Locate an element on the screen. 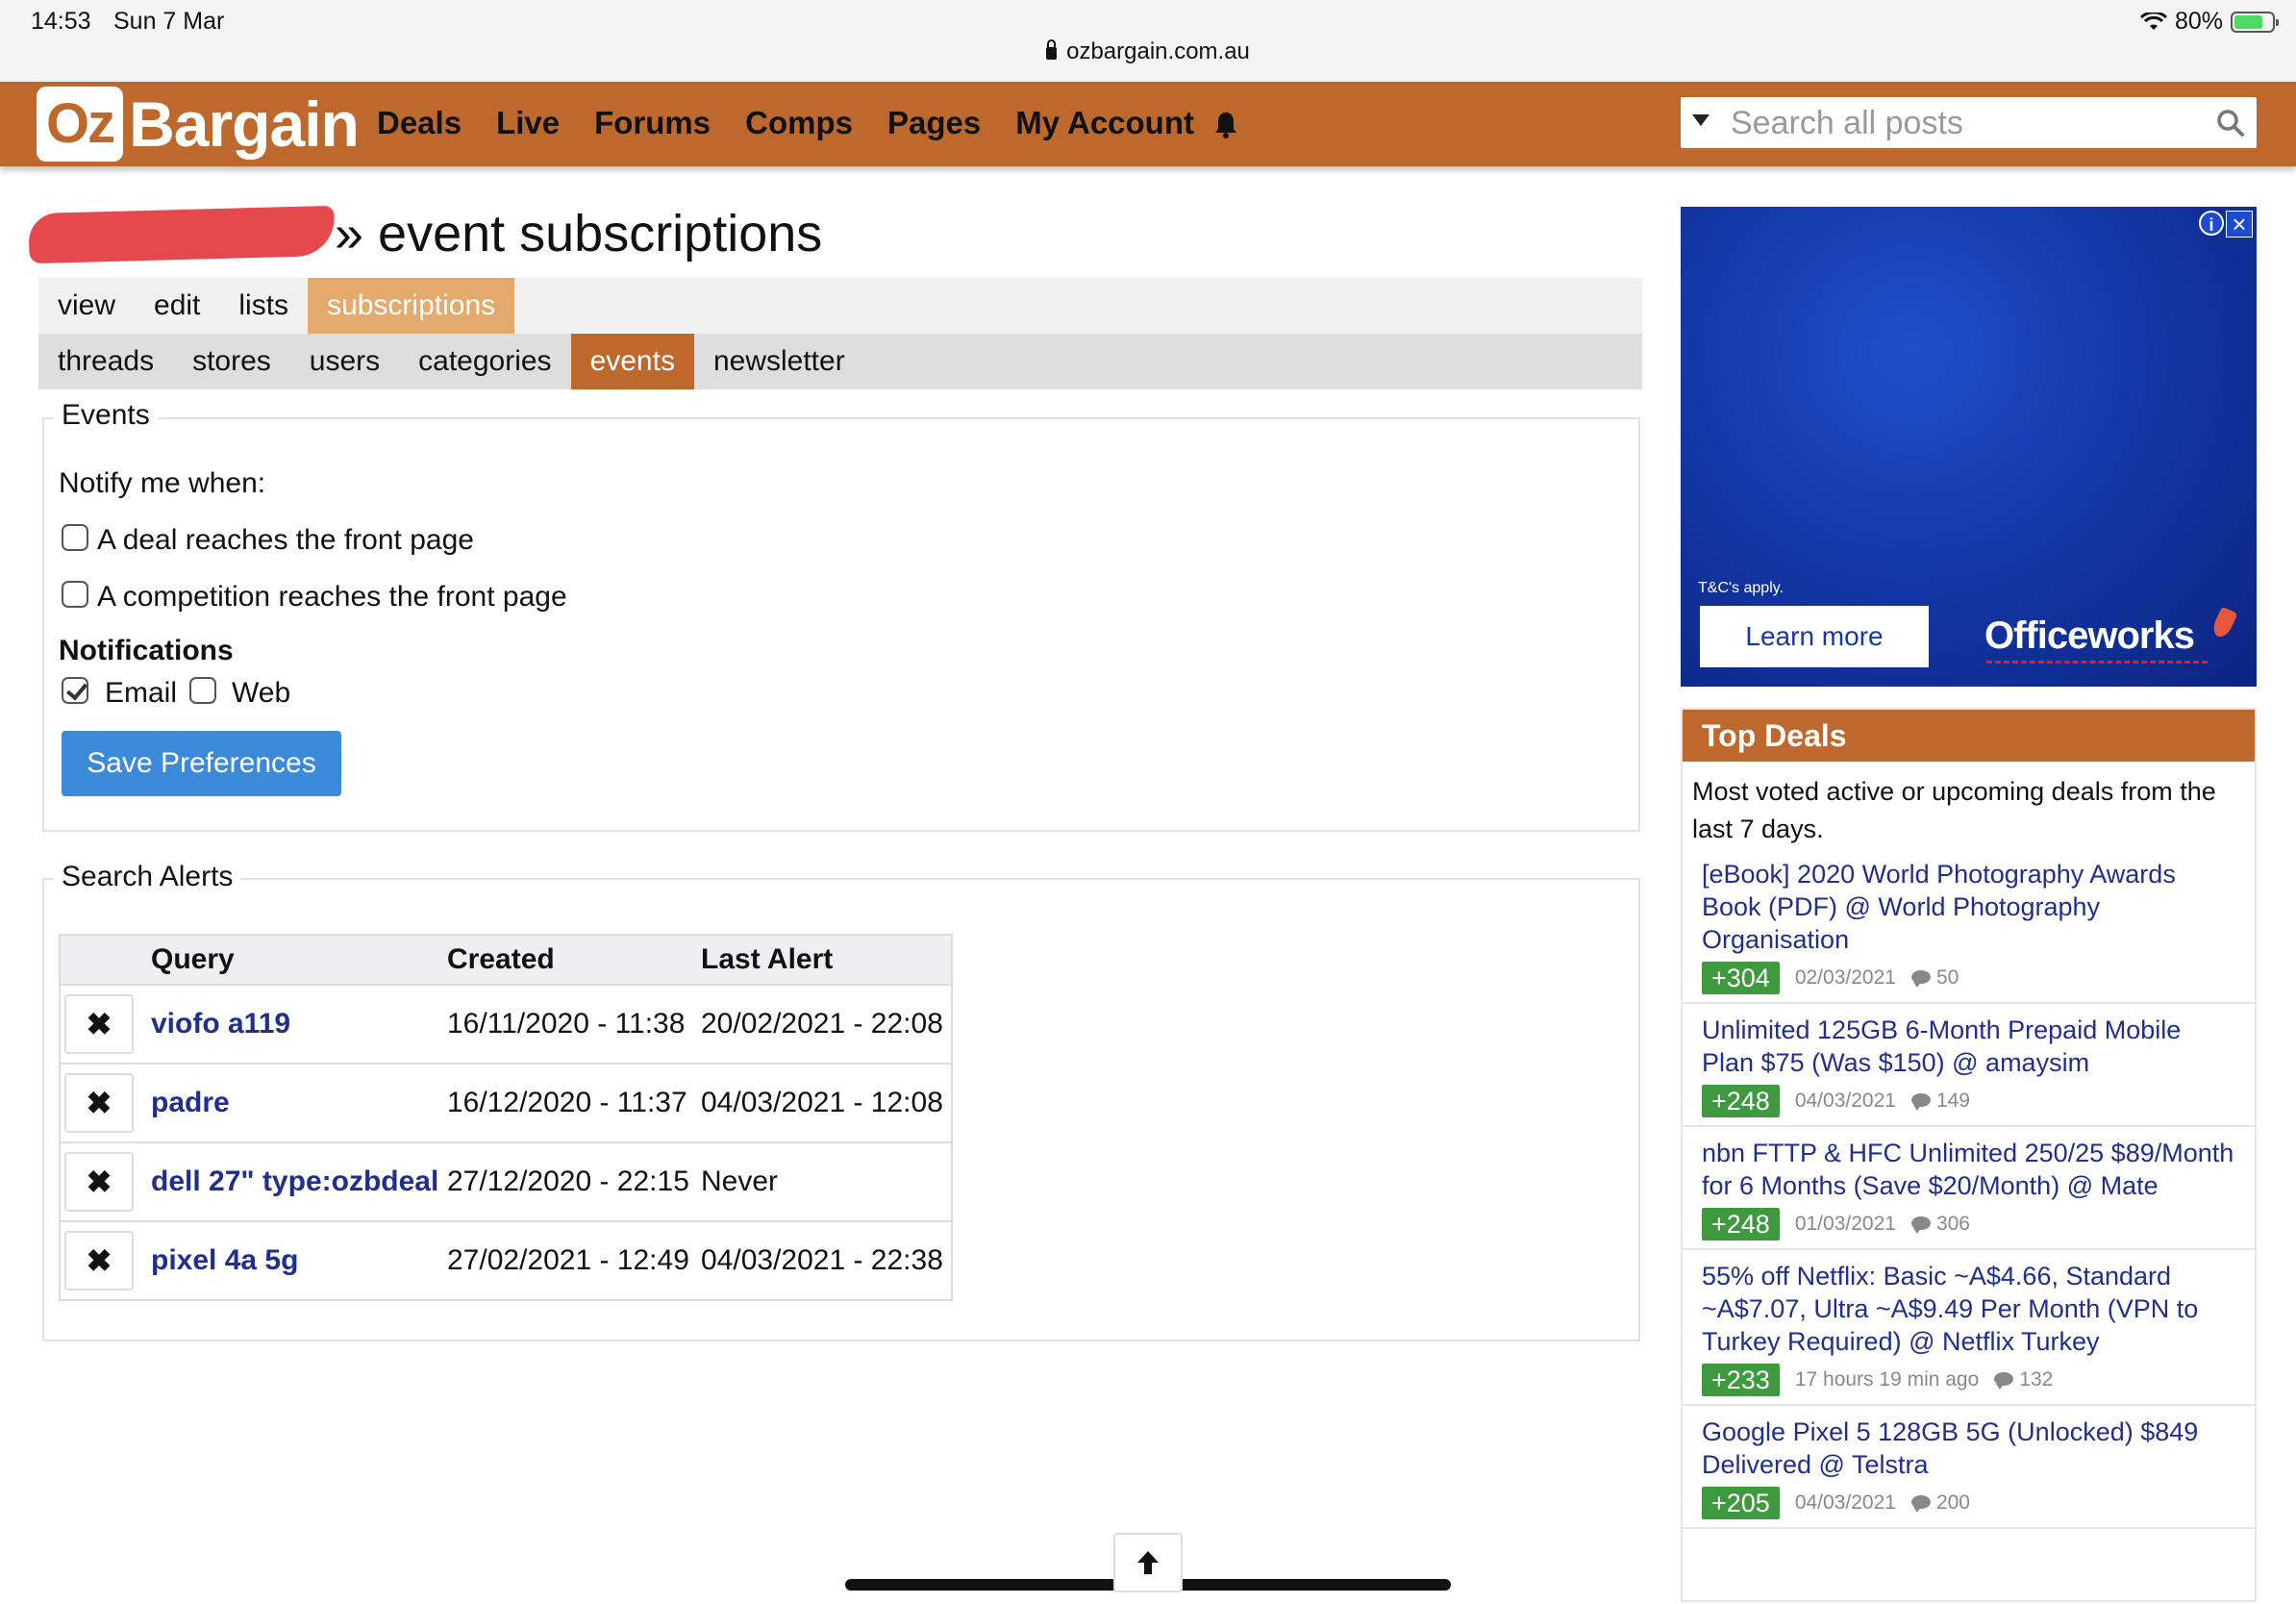  address-bar: ozbargain.com.au is located at coordinates (1148, 51).